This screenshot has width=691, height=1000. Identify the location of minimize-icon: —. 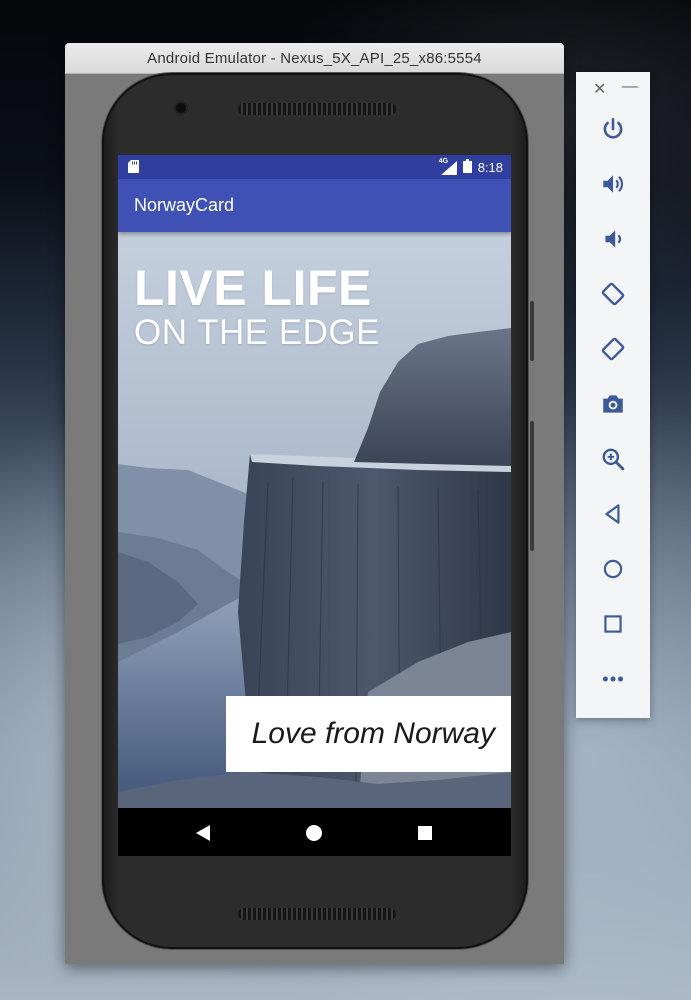
(630, 87).